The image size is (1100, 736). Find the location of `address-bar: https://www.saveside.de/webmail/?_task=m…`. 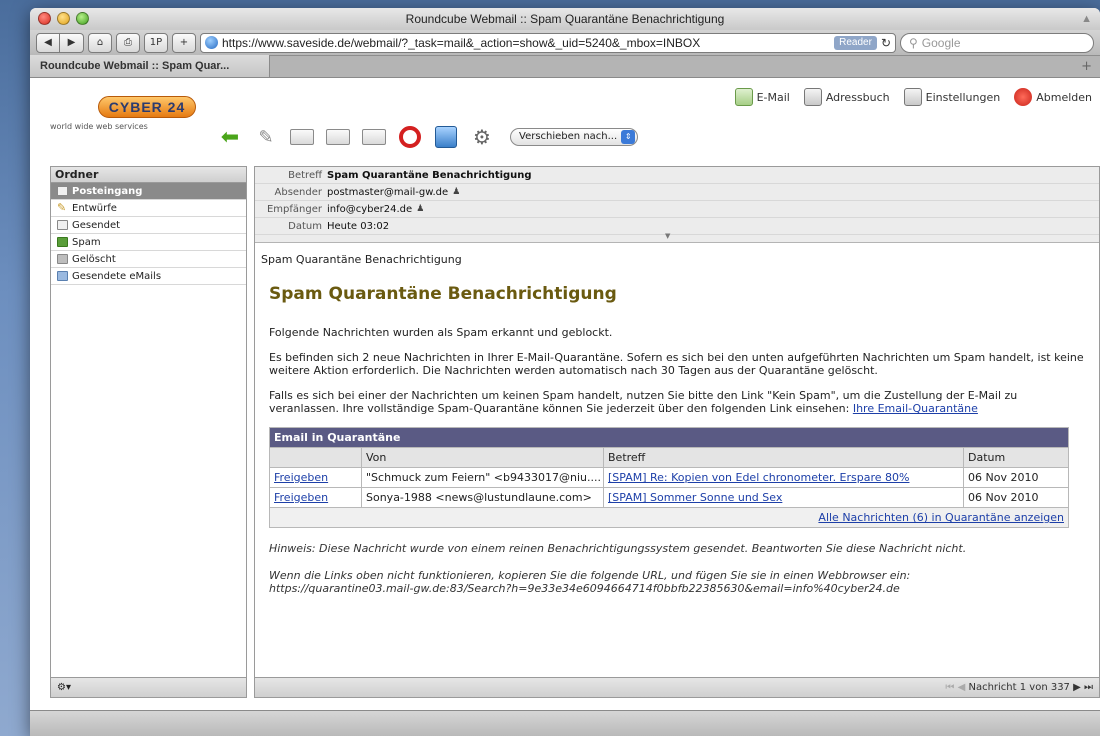

address-bar: https://www.saveside.de/webmail/?_task=m… is located at coordinates (548, 42).